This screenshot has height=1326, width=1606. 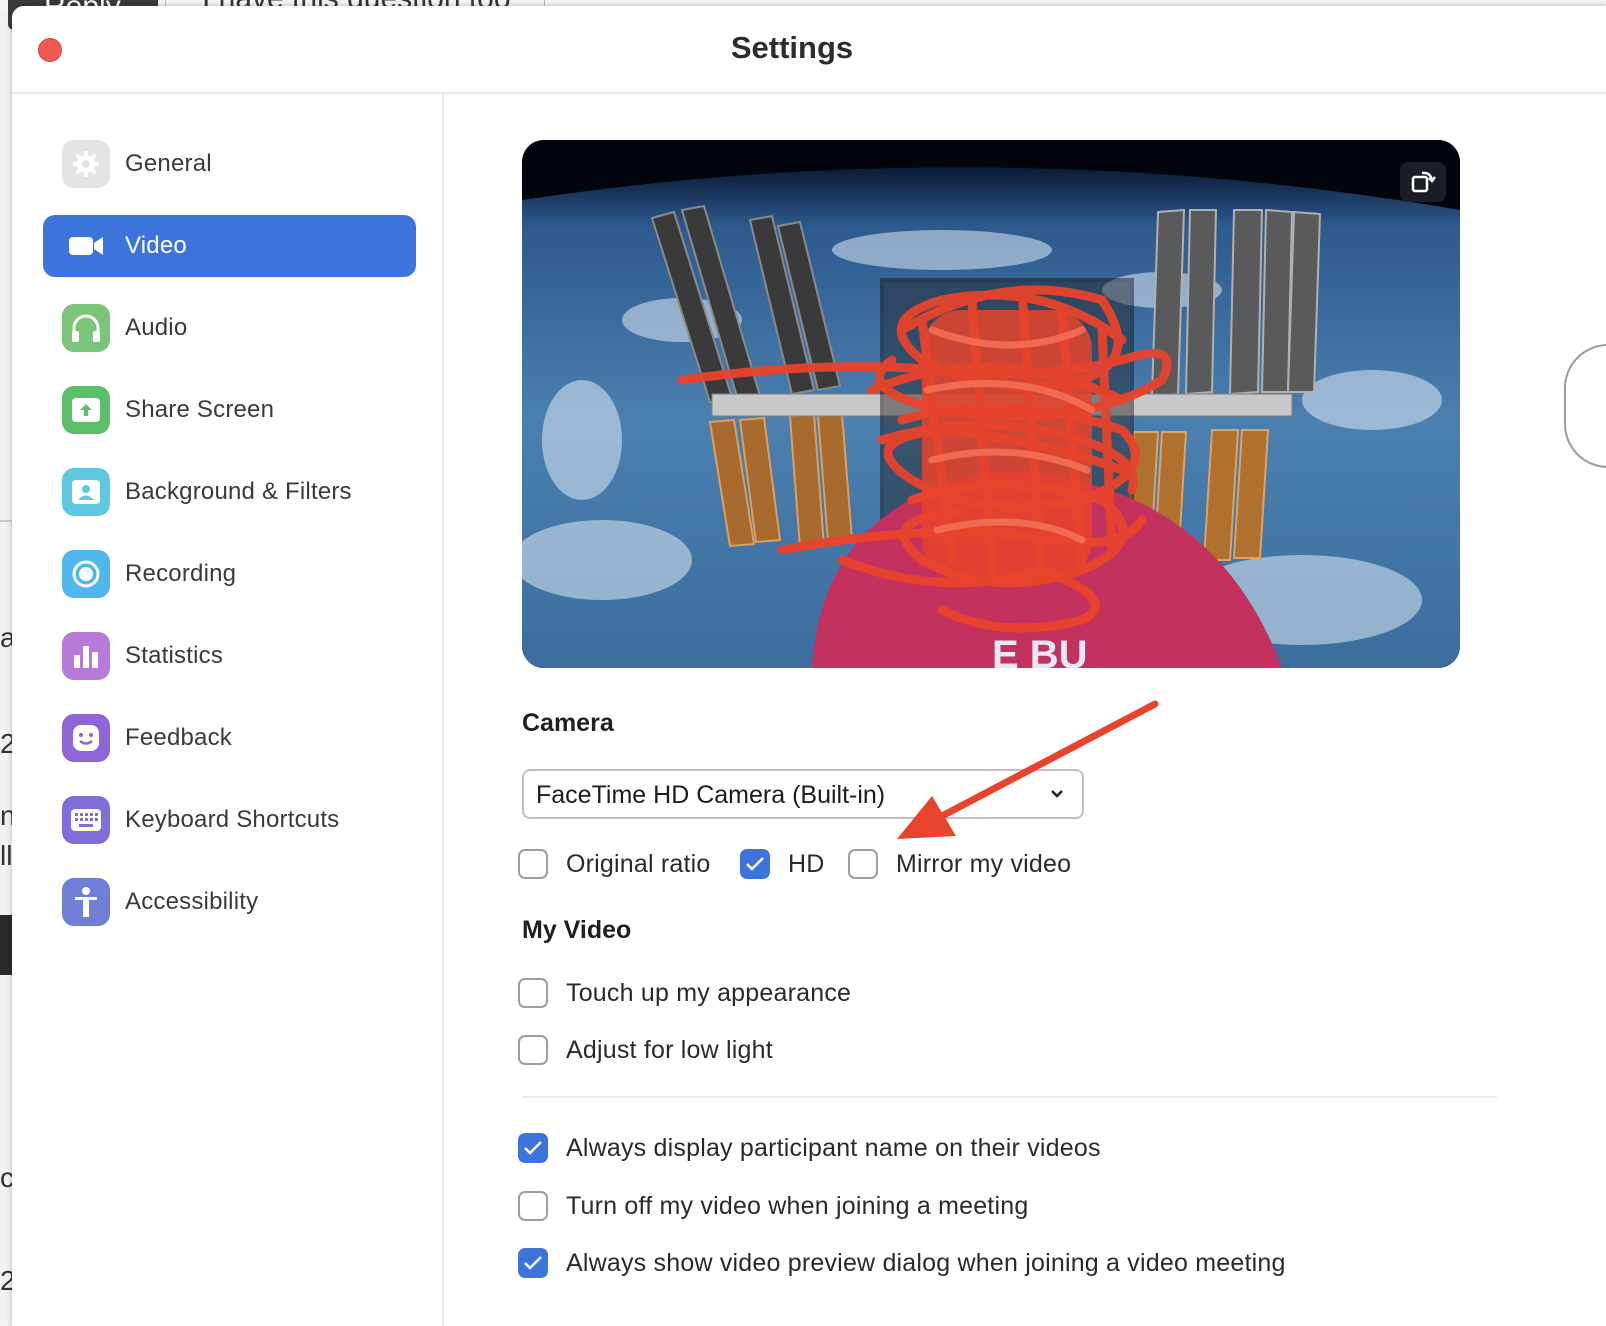 I want to click on checkbox-label: Turn off my video when joining a meeting, so click(x=797, y=1205).